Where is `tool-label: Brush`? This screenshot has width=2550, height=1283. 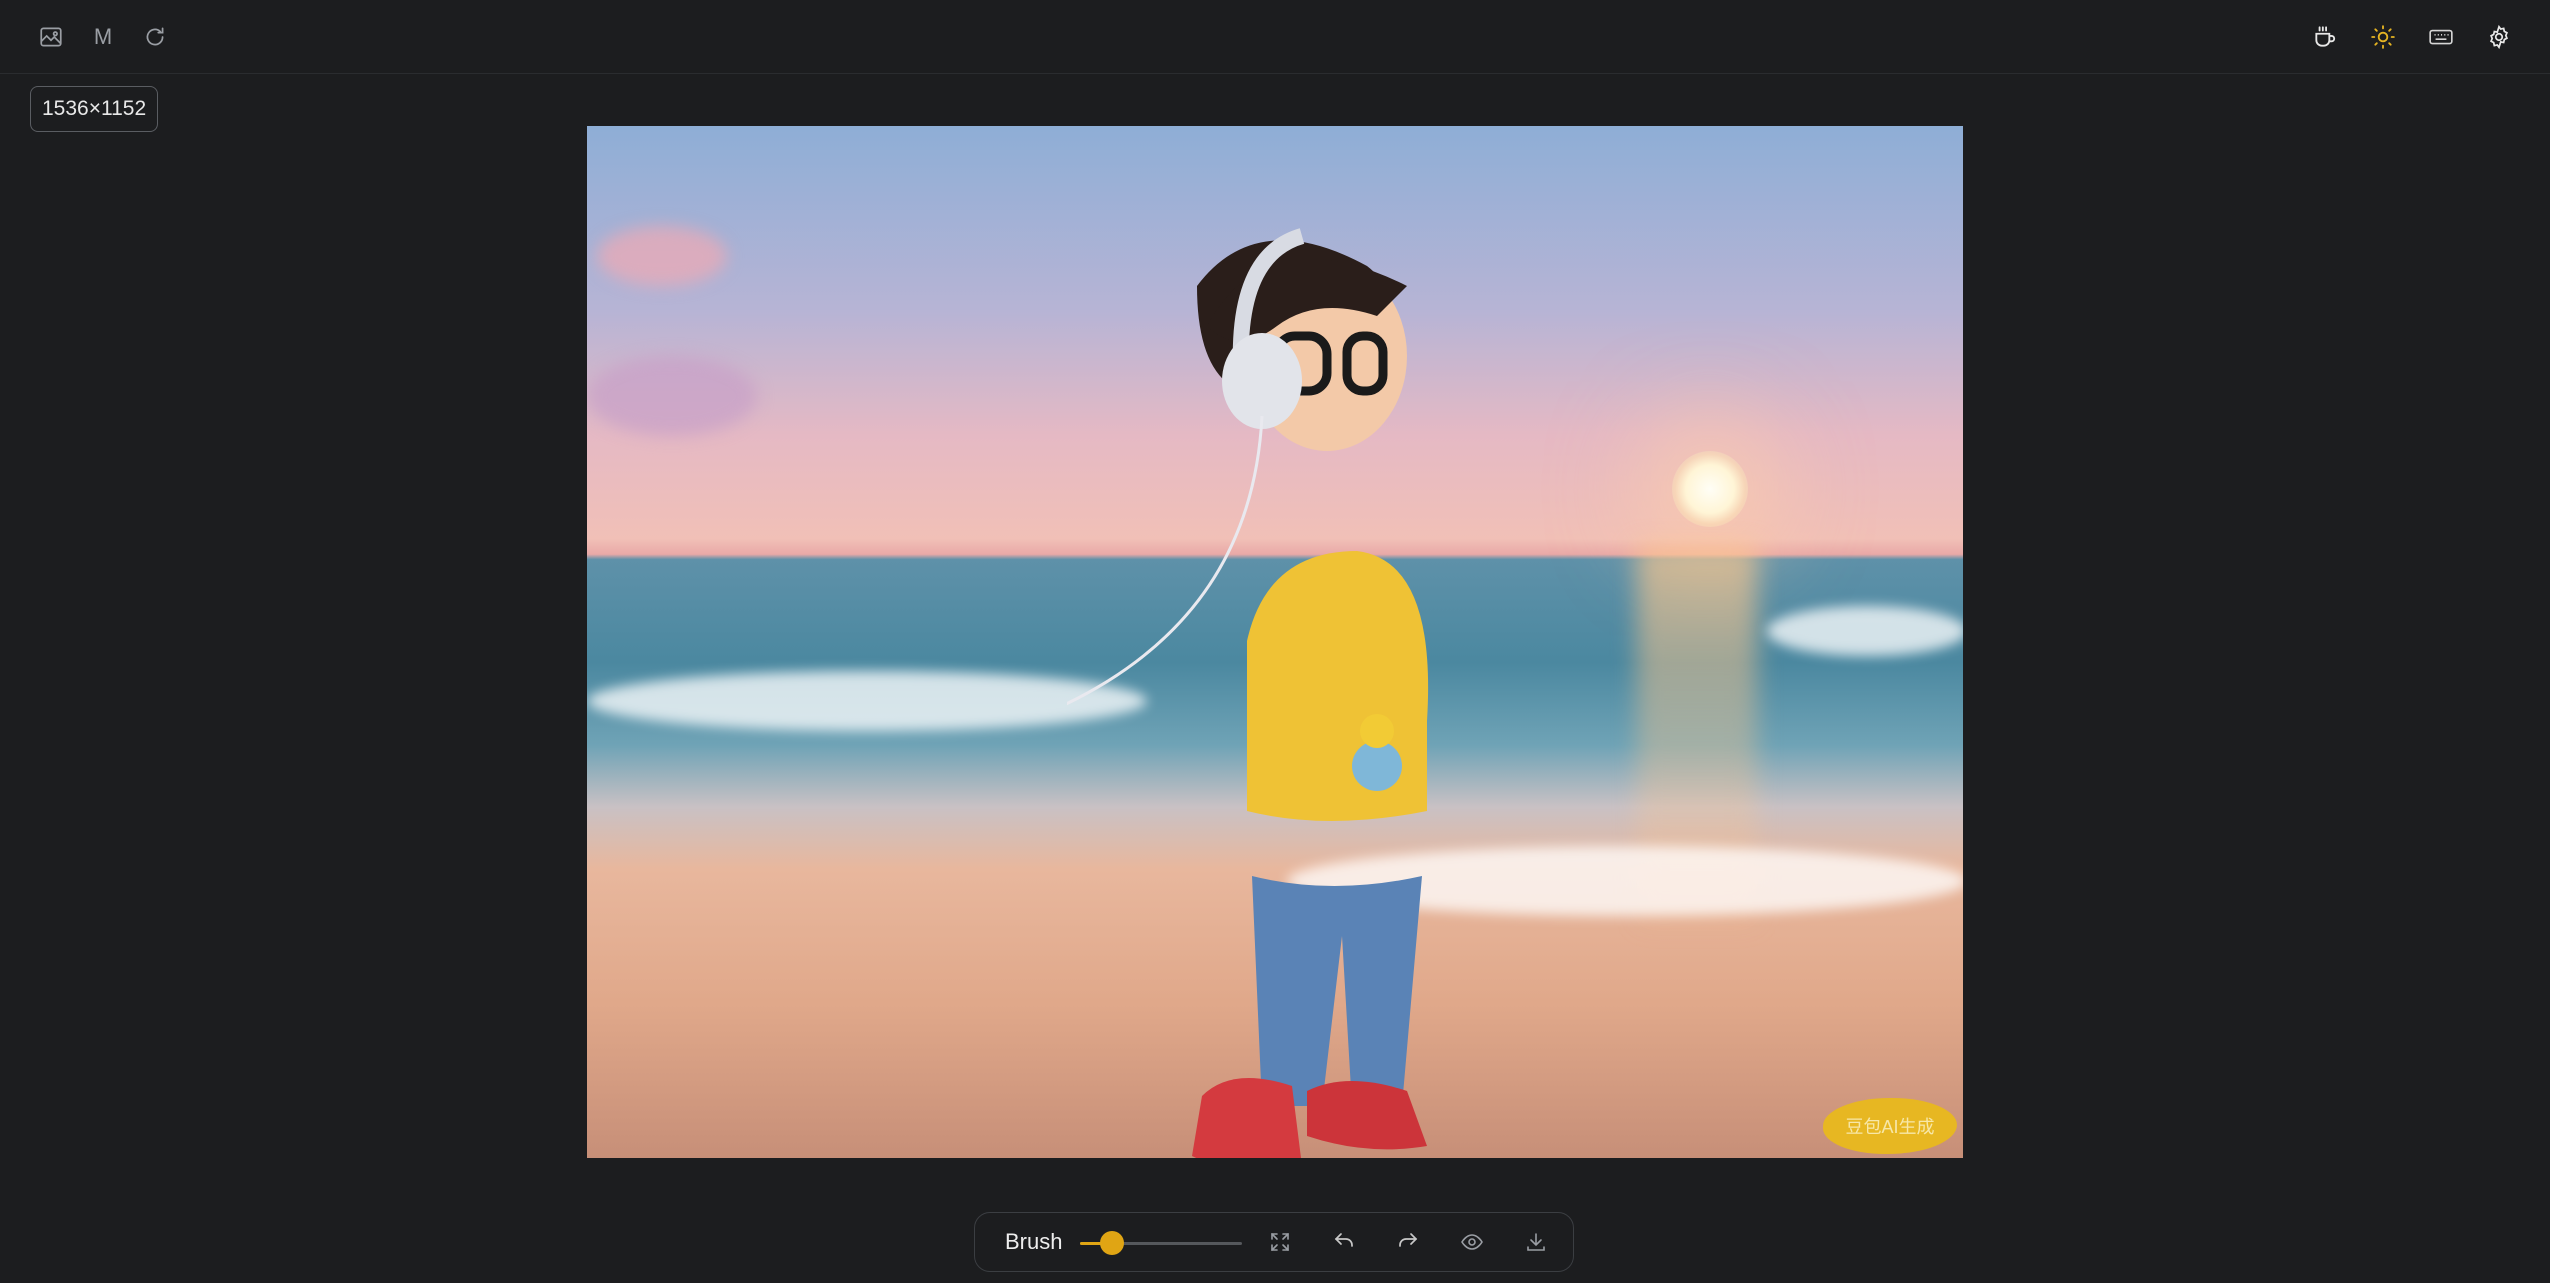
tool-label: Brush is located at coordinates (1034, 1241).